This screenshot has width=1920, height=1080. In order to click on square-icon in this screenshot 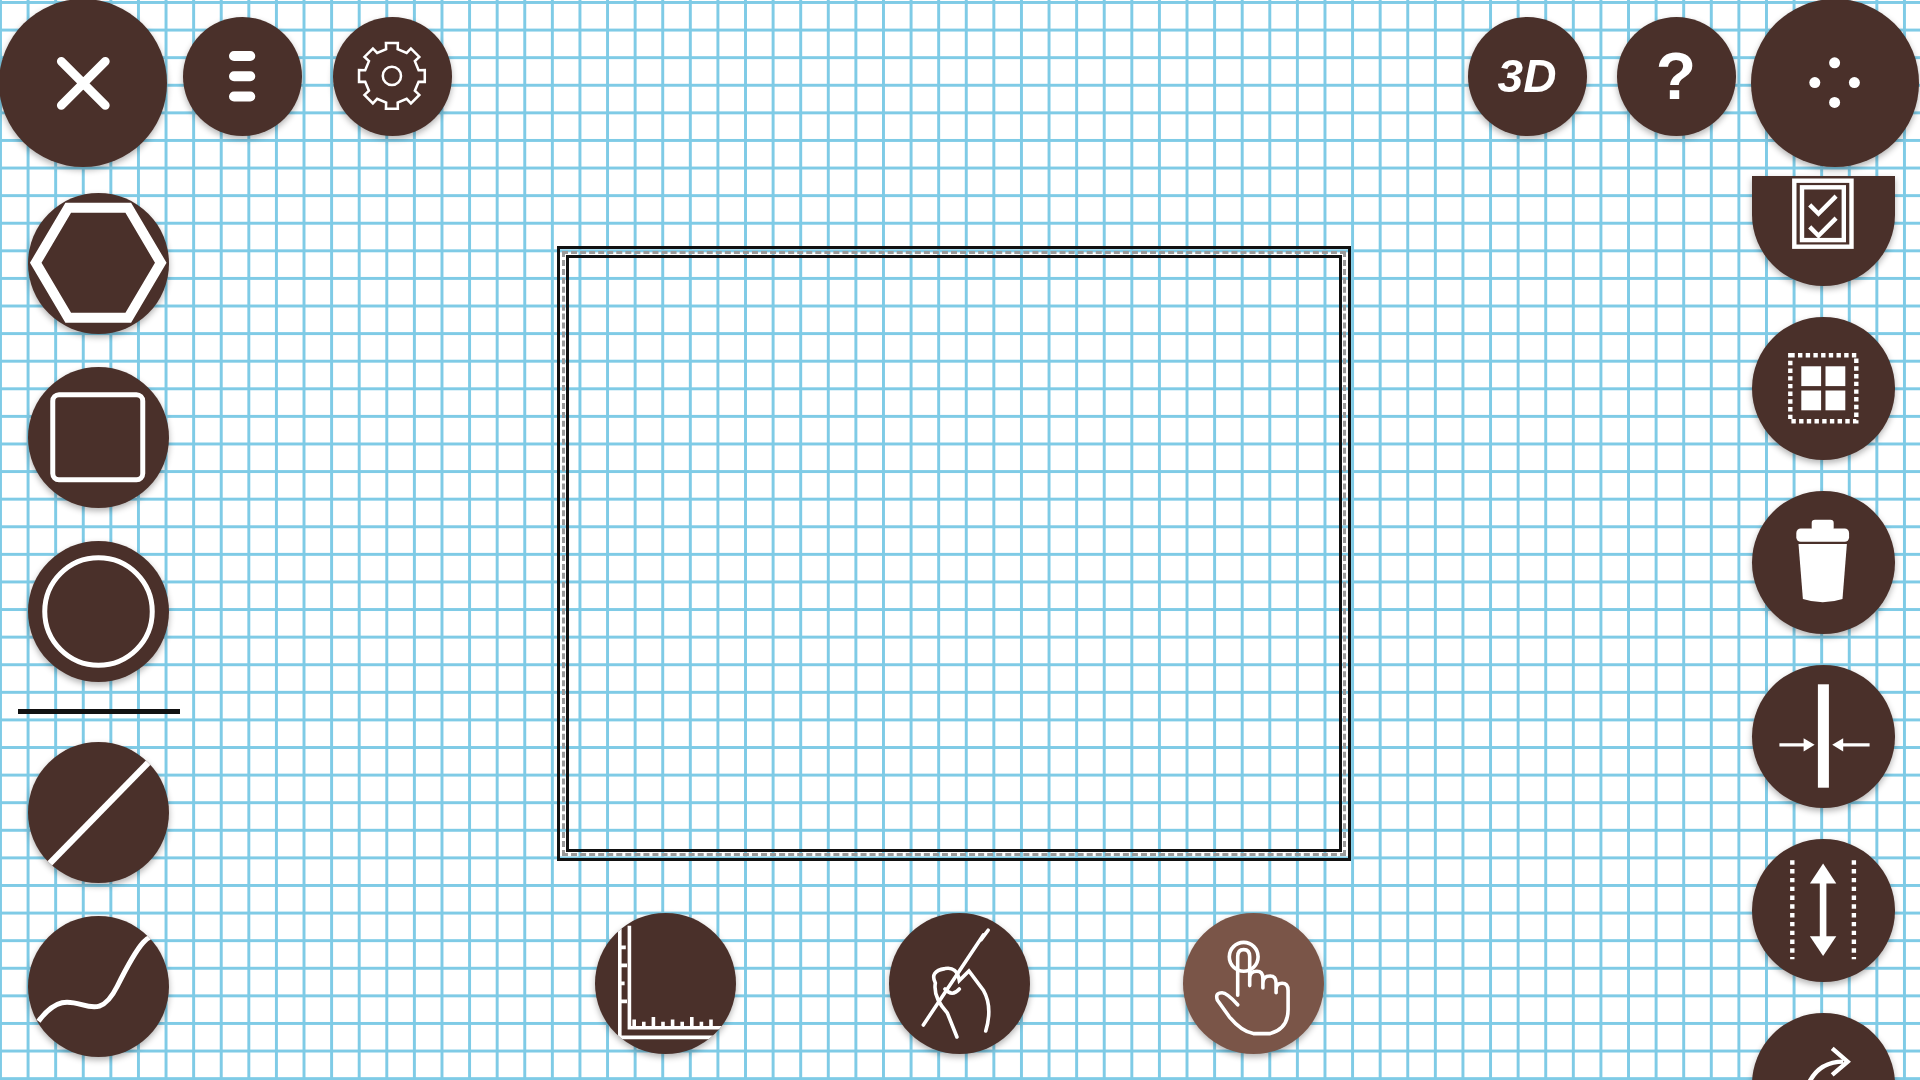, I will do `click(98, 437)`.